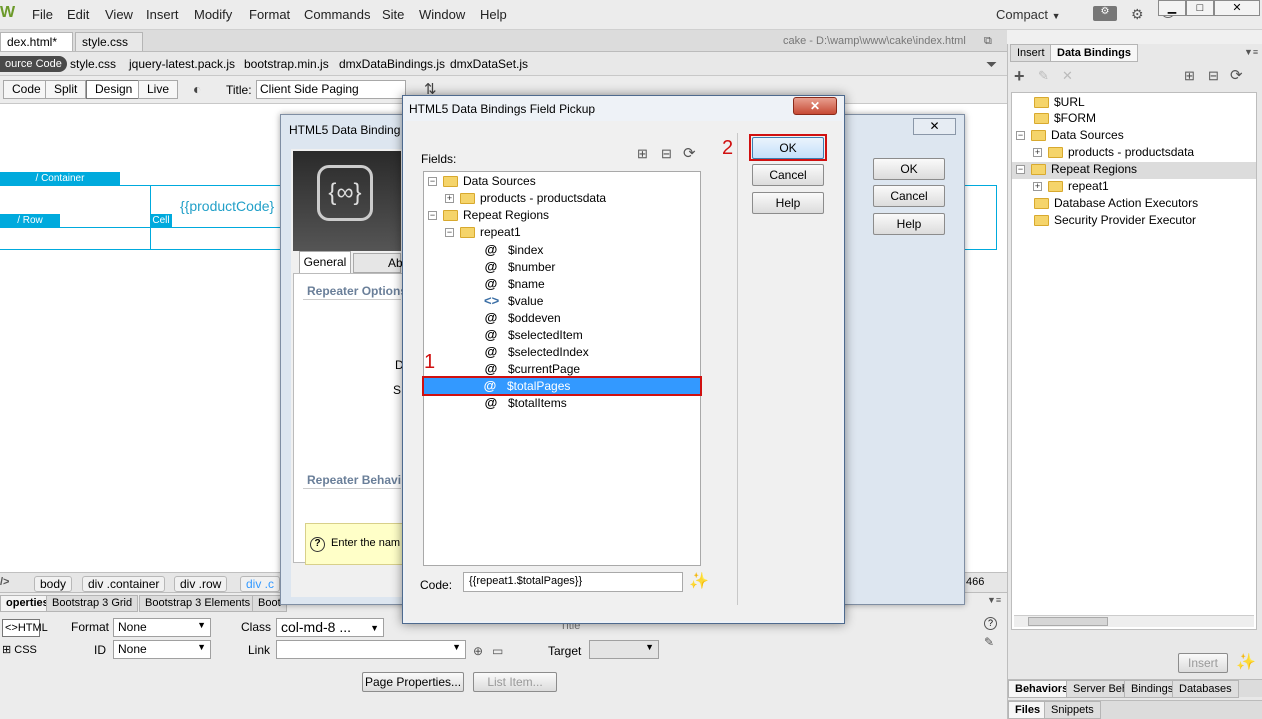 The image size is (1262, 719). I want to click on help-icon: ?, so click(990, 623).